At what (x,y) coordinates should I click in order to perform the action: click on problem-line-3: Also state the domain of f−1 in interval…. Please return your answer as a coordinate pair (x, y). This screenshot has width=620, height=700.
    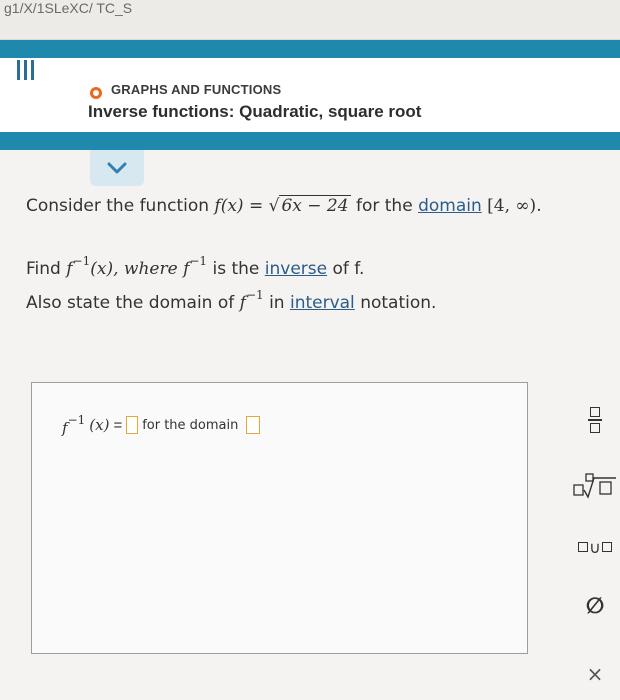
    Looking at the image, I should click on (231, 300).